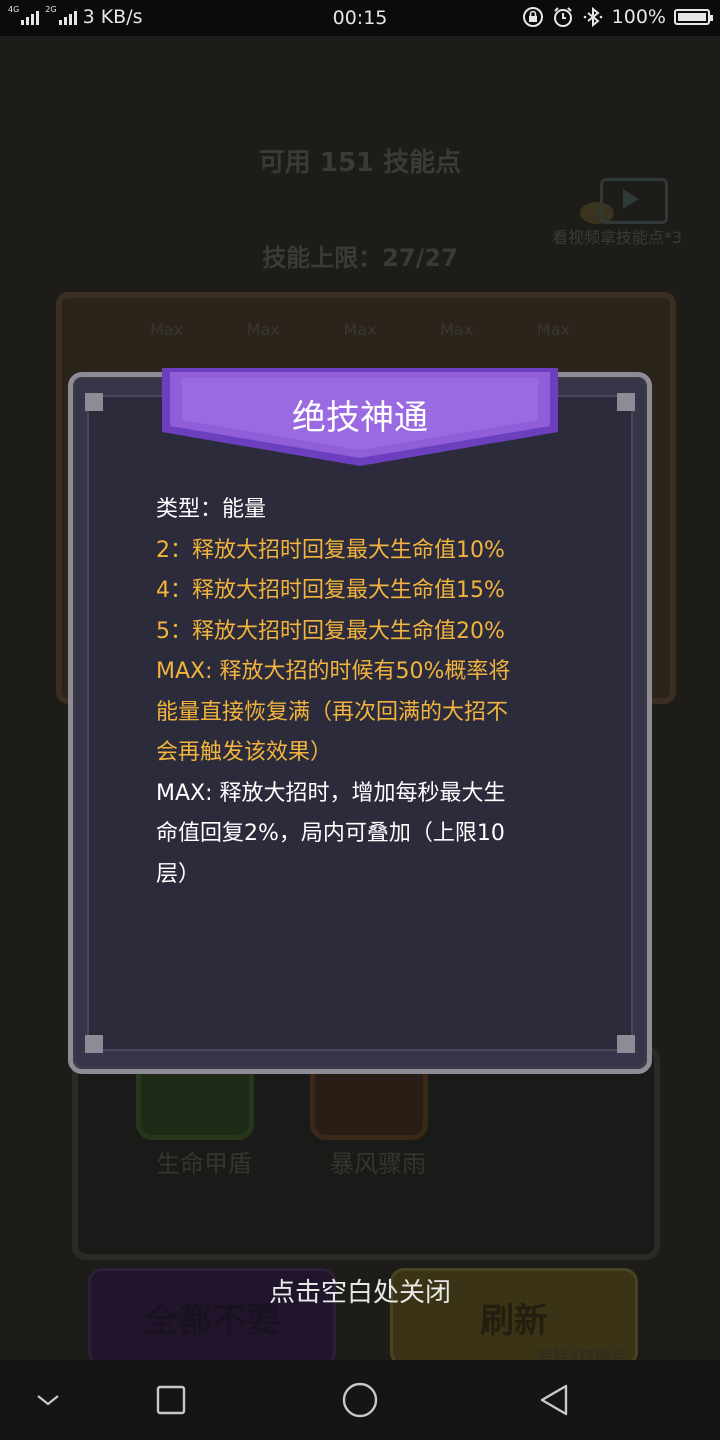 This screenshot has height=1440, width=720. What do you see at coordinates (48, 1400) in the screenshot?
I see `chevron-down-icon` at bounding box center [48, 1400].